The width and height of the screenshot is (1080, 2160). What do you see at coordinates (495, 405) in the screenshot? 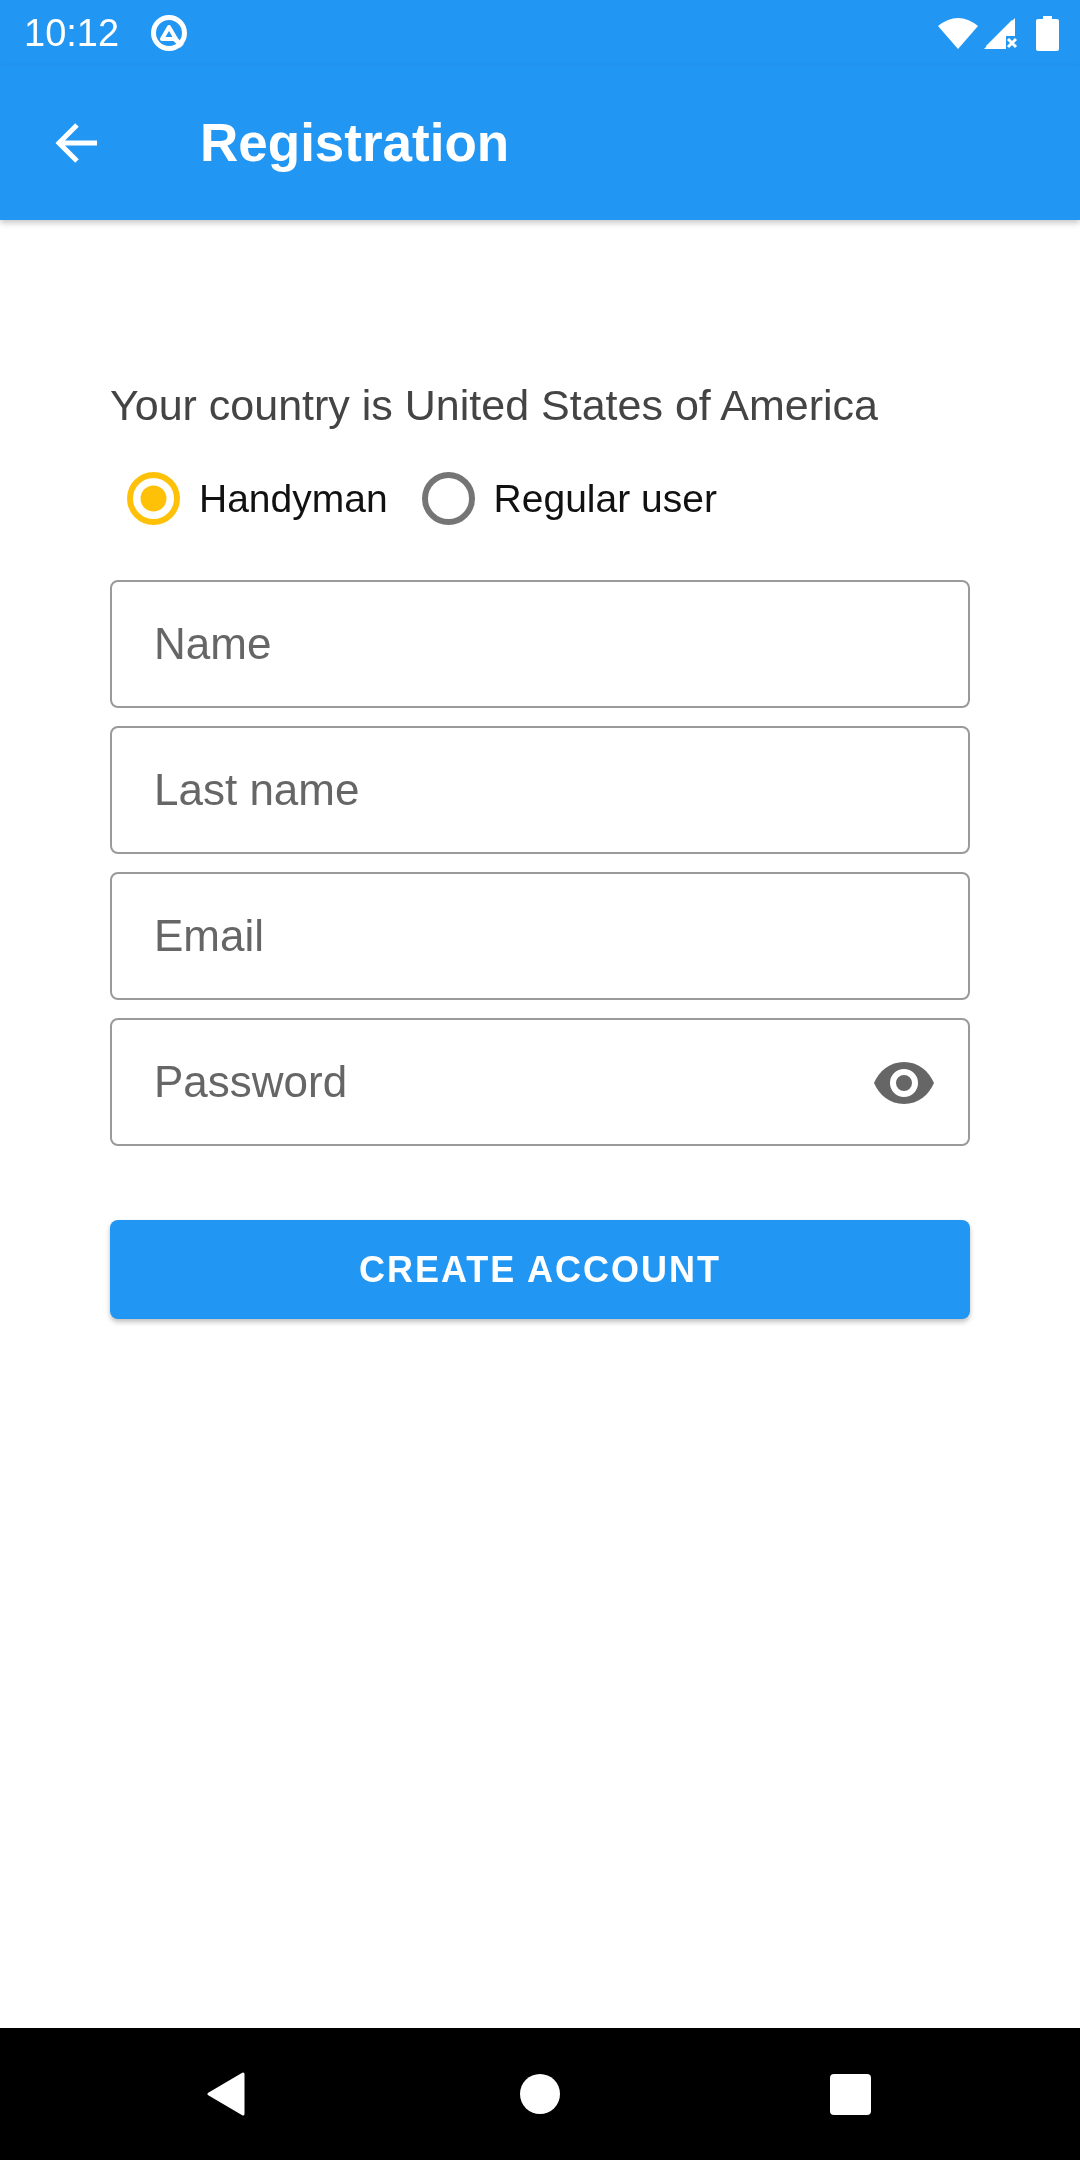
I see `country-text: Your country is United States of America` at bounding box center [495, 405].